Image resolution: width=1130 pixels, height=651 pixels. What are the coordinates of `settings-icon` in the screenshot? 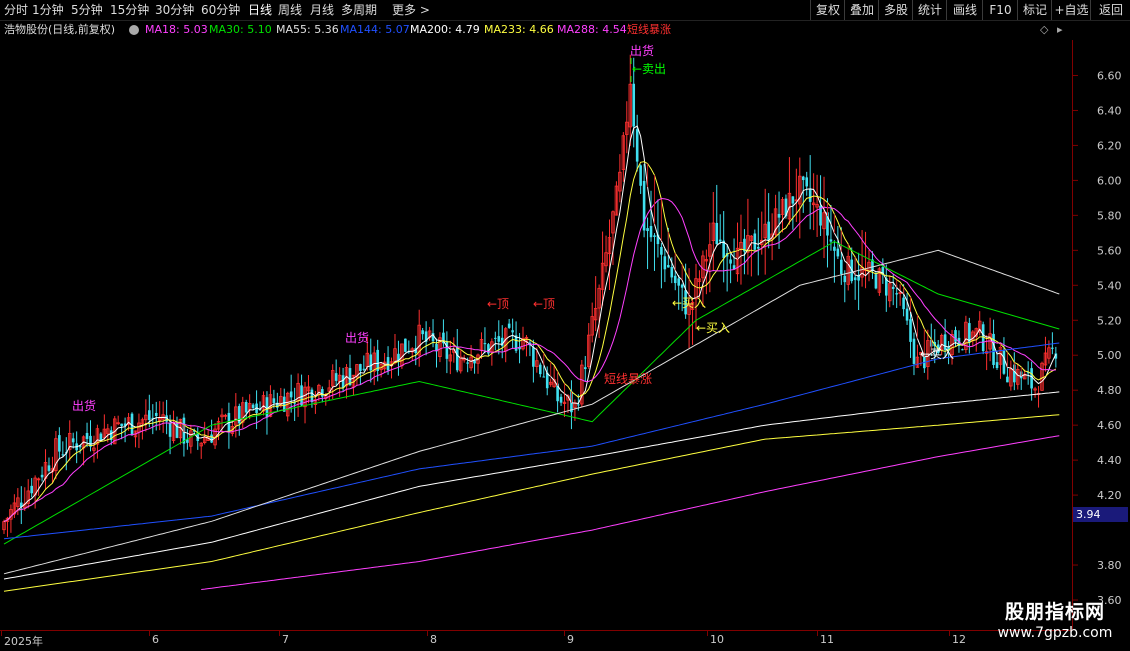 It's located at (134, 30).